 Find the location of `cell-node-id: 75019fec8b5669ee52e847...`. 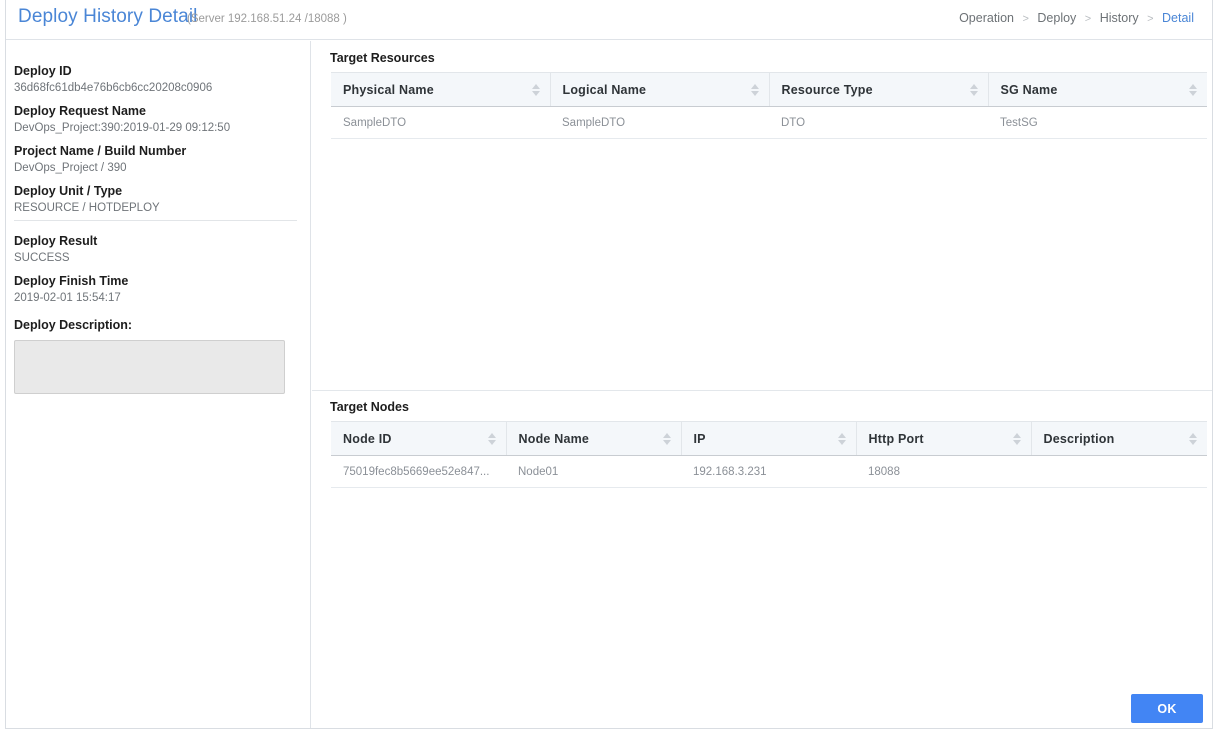

cell-node-id: 75019fec8b5669ee52e847... is located at coordinates (418, 471).